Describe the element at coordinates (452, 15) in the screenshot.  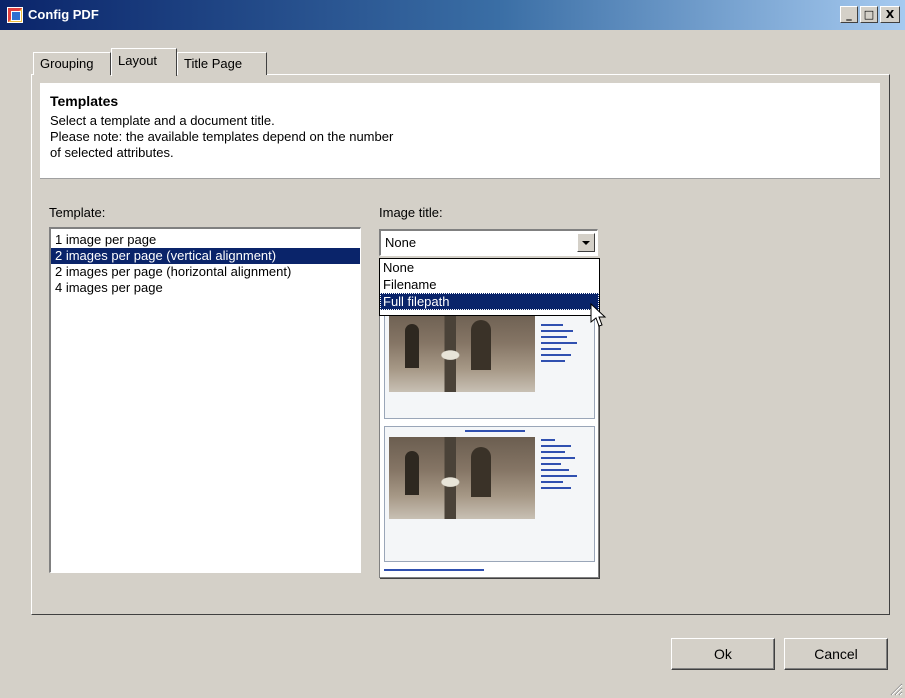
I see `title-bar: Config PDF _ □ X` at that location.